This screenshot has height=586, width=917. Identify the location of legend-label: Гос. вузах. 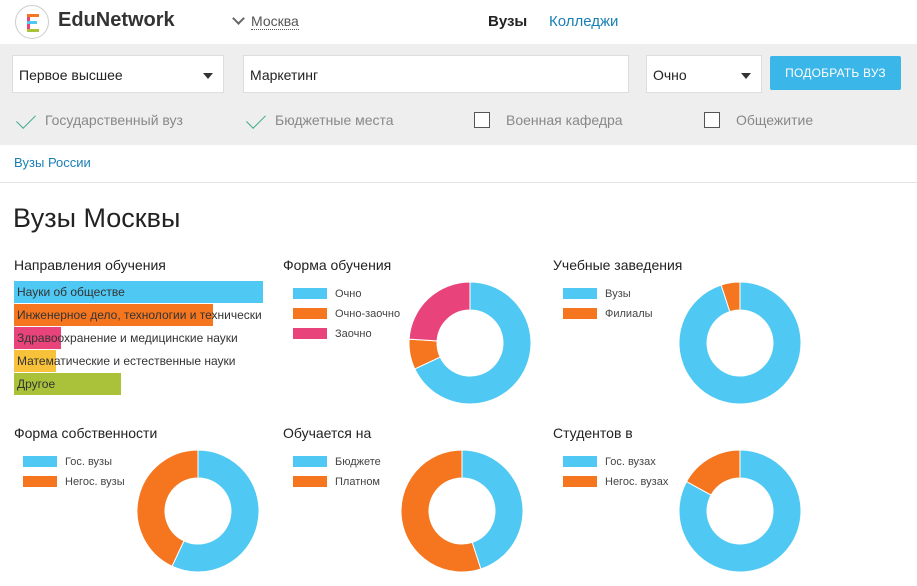
(630, 462).